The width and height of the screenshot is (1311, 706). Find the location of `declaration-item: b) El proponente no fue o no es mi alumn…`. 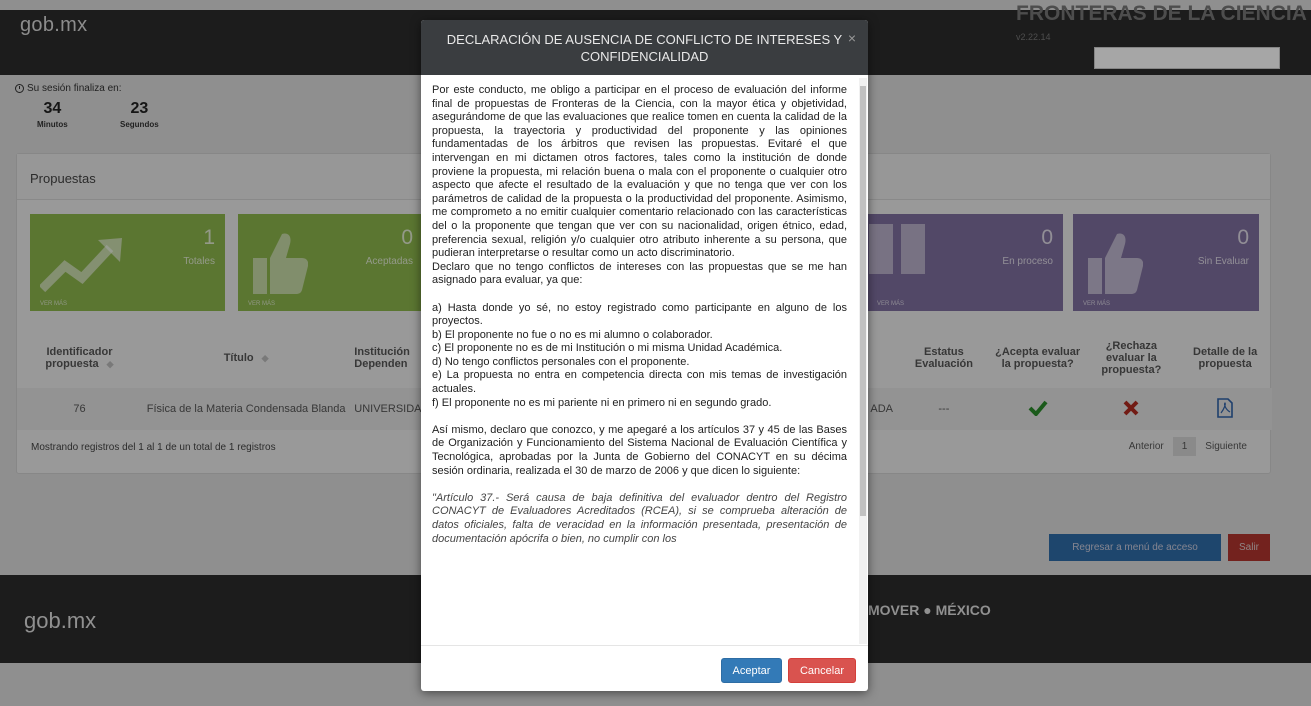

declaration-item: b) El proponente no fue o no es mi alumn… is located at coordinates (572, 334).